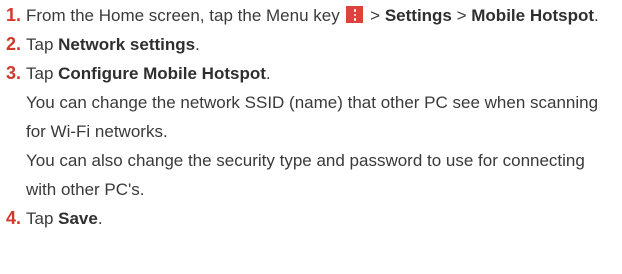  What do you see at coordinates (533, 15) in the screenshot?
I see `mobile-hotspot-label: Mobile Hotspot` at bounding box center [533, 15].